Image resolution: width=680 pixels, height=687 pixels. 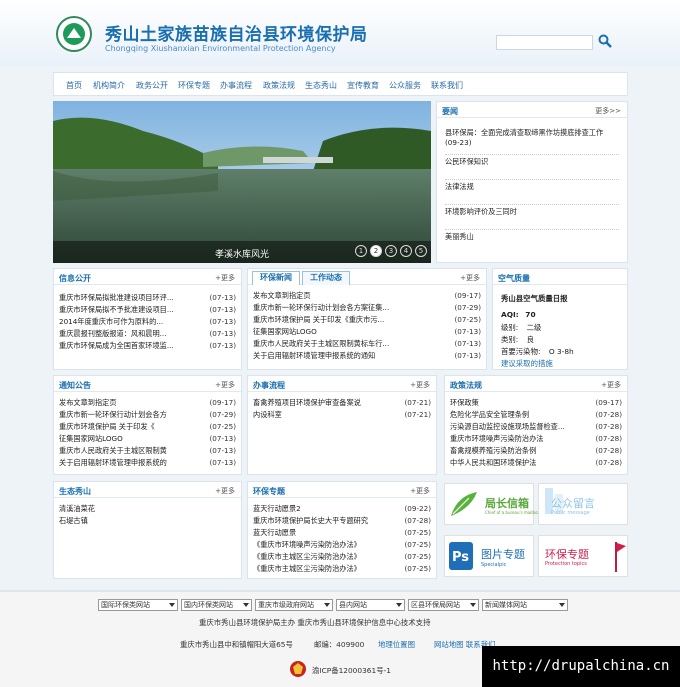 What do you see at coordinates (536, 416) in the screenshot?
I see `list-item: 危险化学品安全管理条例 (07-28)` at bounding box center [536, 416].